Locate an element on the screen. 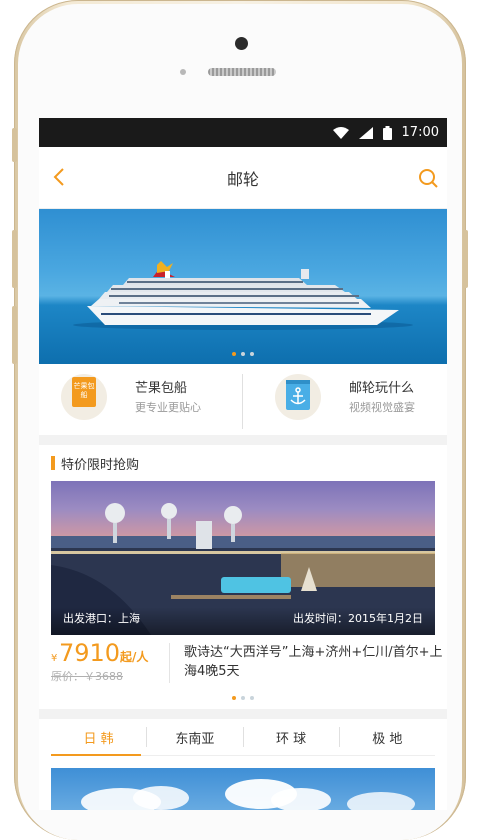 The width and height of the screenshot is (480, 840). original-price: 原价：￥3688 is located at coordinates (87, 676).